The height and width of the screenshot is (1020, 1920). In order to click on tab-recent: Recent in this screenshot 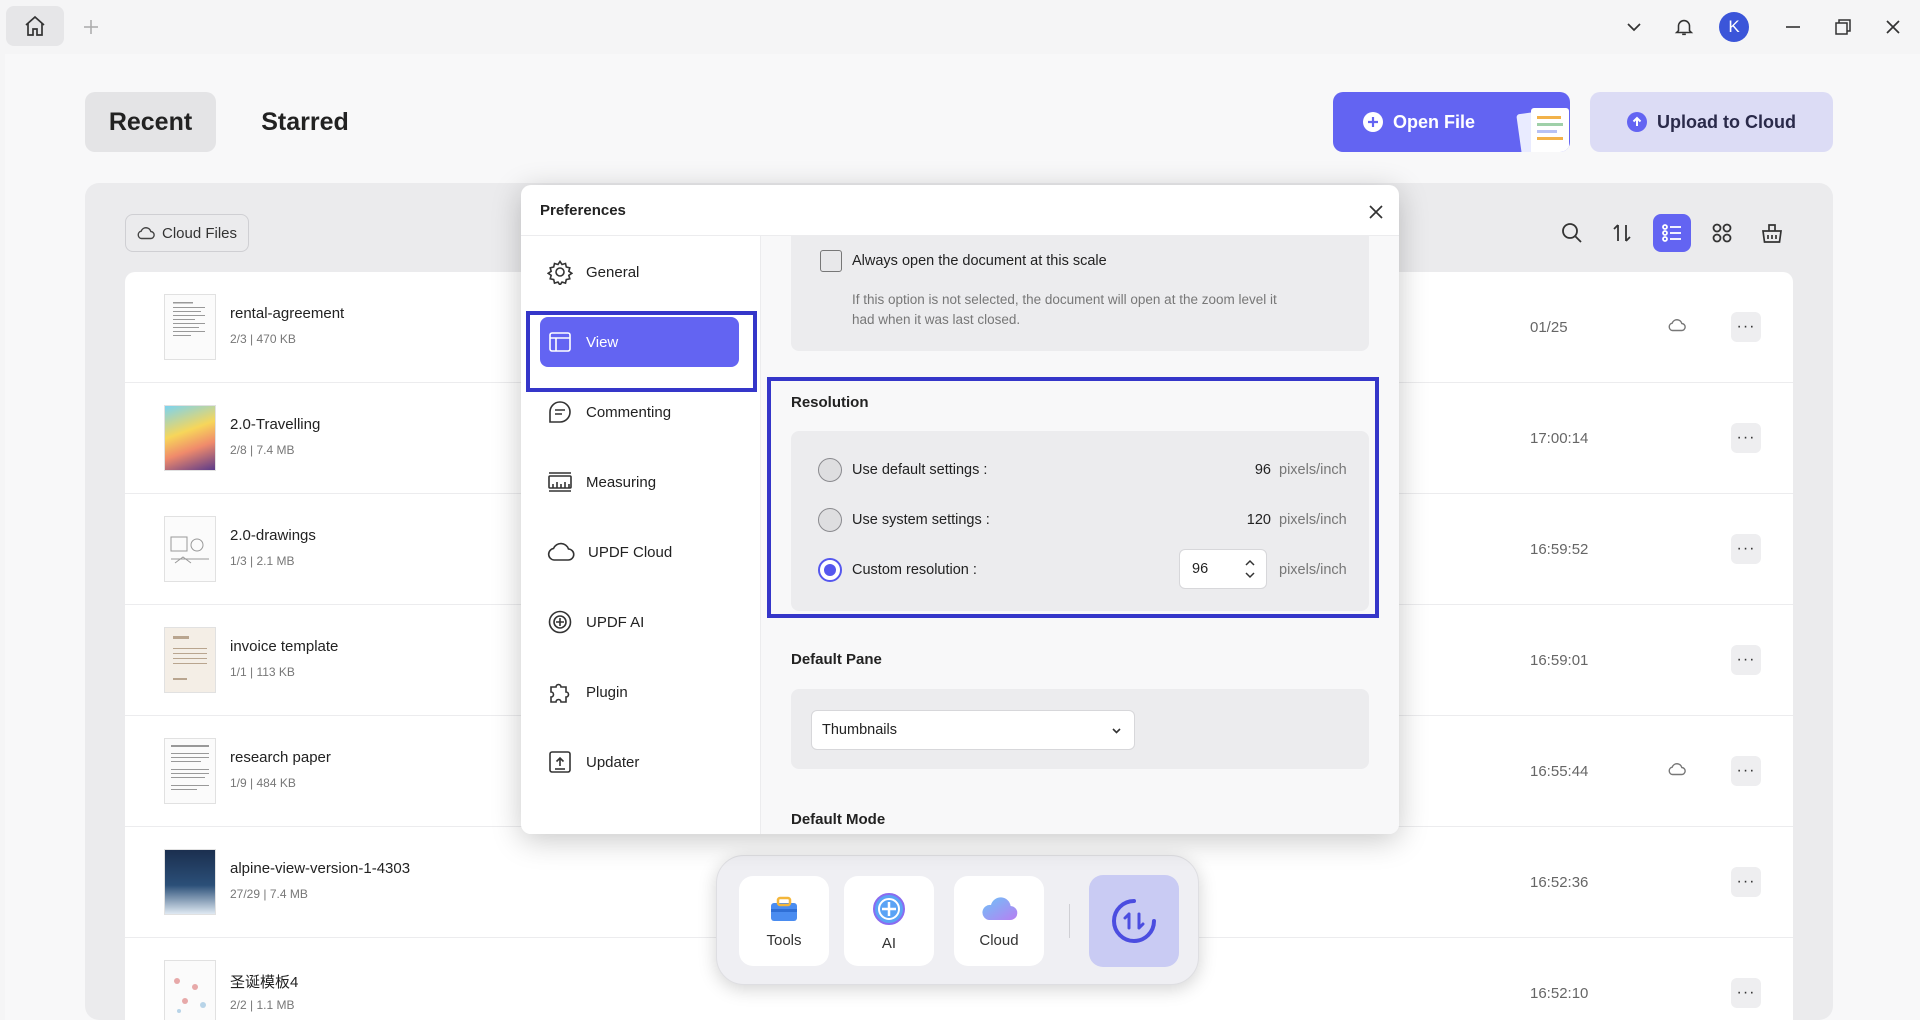, I will do `click(150, 122)`.